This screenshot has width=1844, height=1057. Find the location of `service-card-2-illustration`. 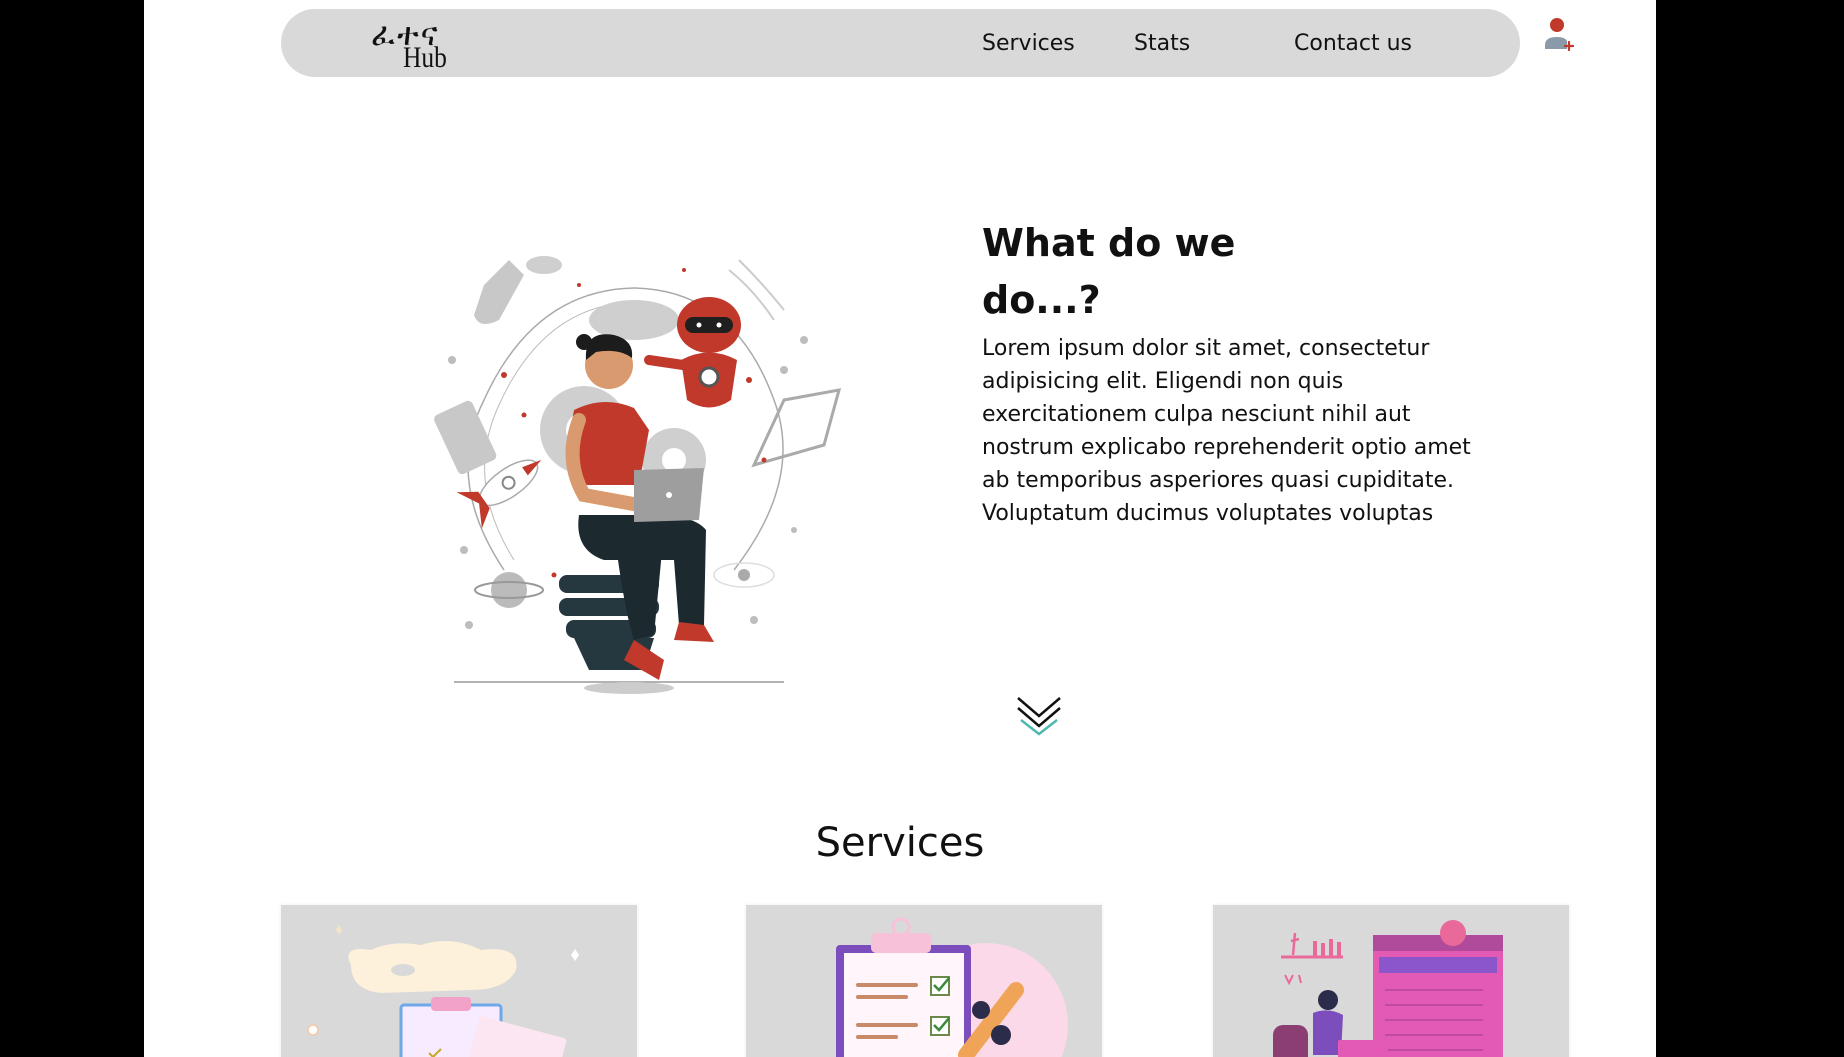

service-card-2-illustration is located at coordinates (952, 987).